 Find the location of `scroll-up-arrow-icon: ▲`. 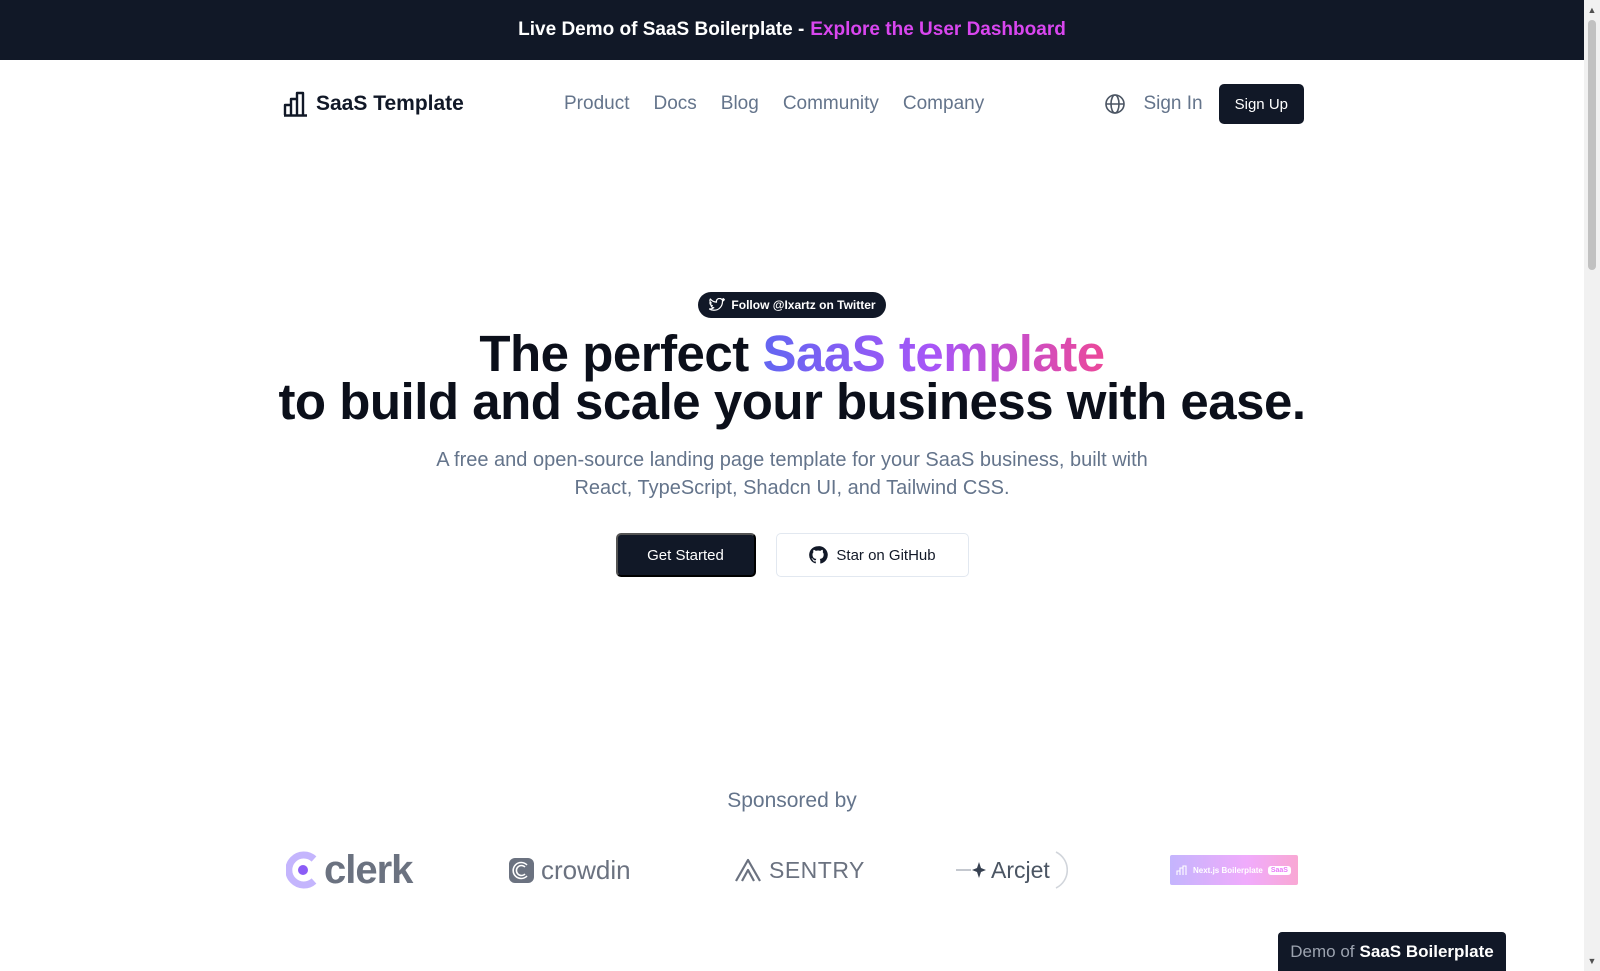

scroll-up-arrow-icon: ▲ is located at coordinates (1592, 10).